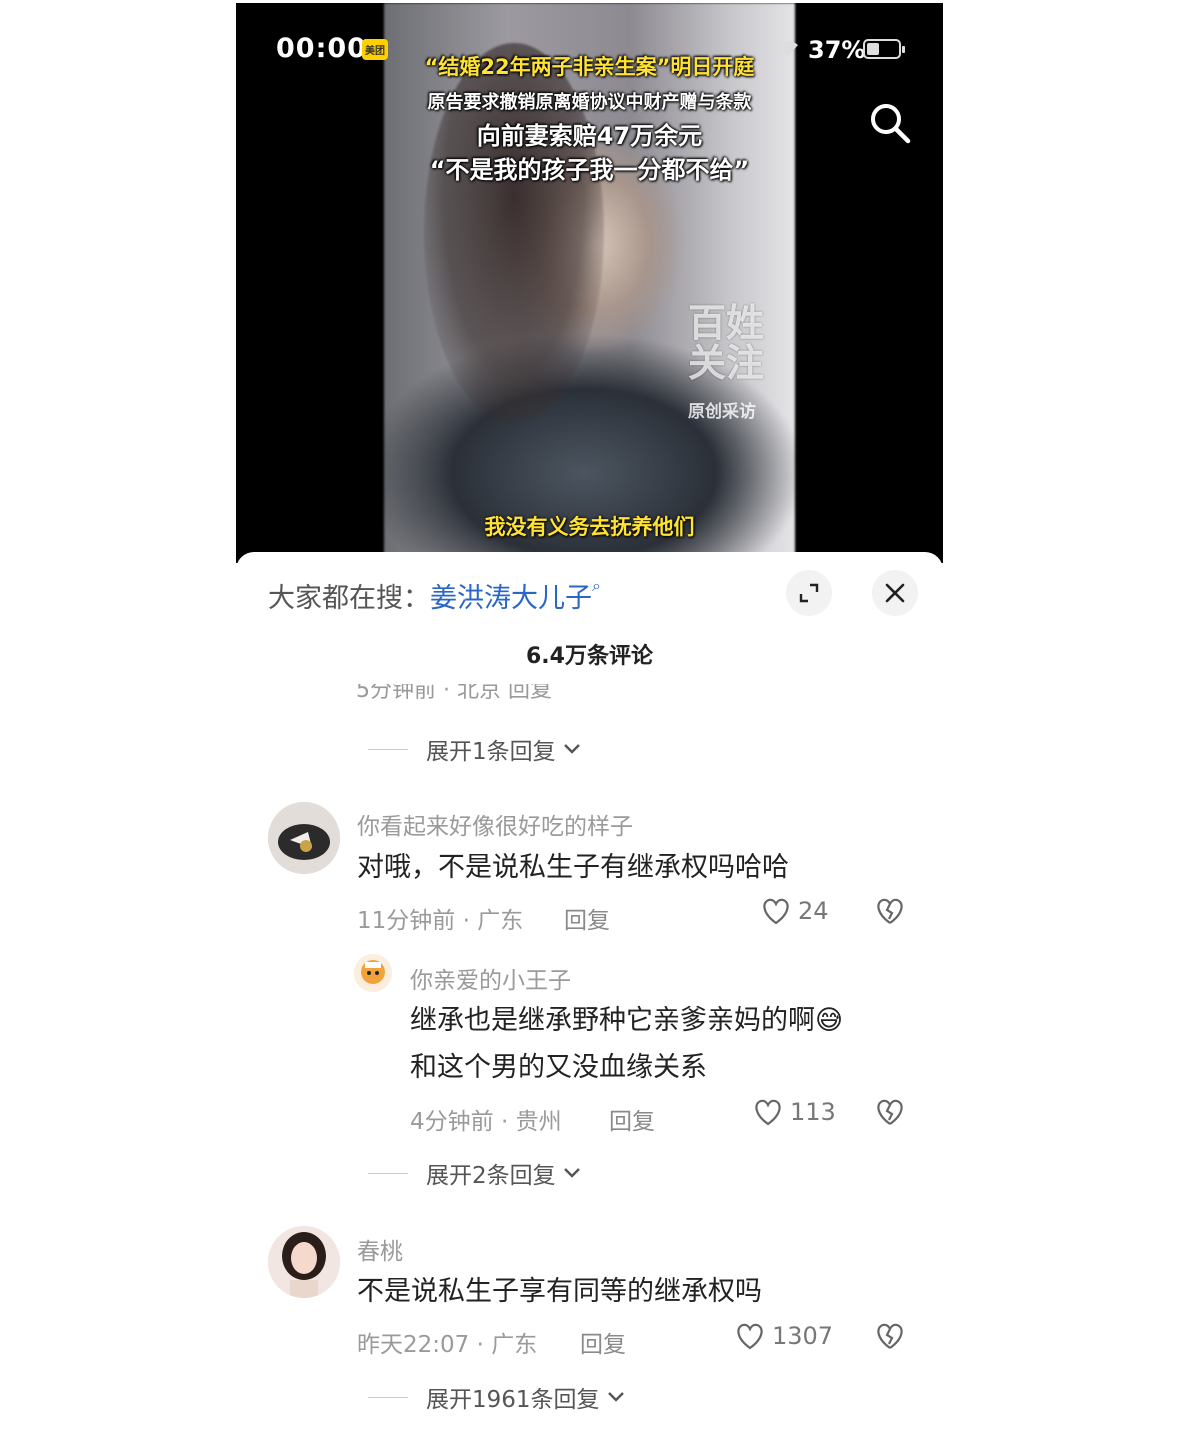 Image resolution: width=1179 pixels, height=1431 pixels. I want to click on comment-text: 不是说私生子享有同等的继承权吗, so click(559, 1291).